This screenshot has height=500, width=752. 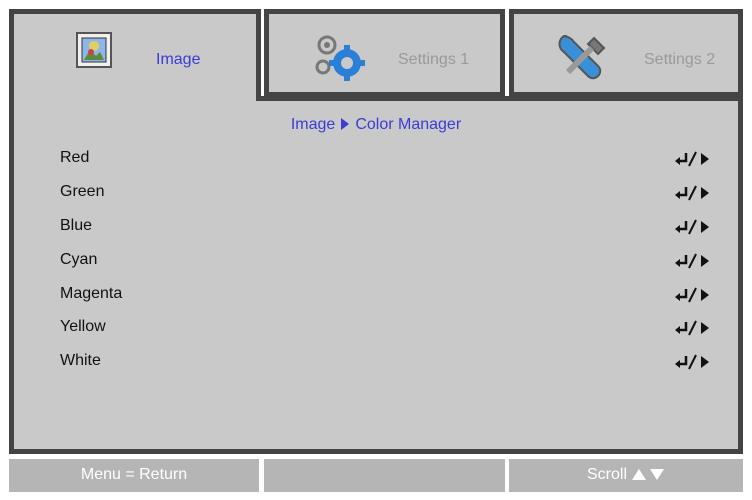 What do you see at coordinates (390, 362) in the screenshot?
I see `menu-item-white: White` at bounding box center [390, 362].